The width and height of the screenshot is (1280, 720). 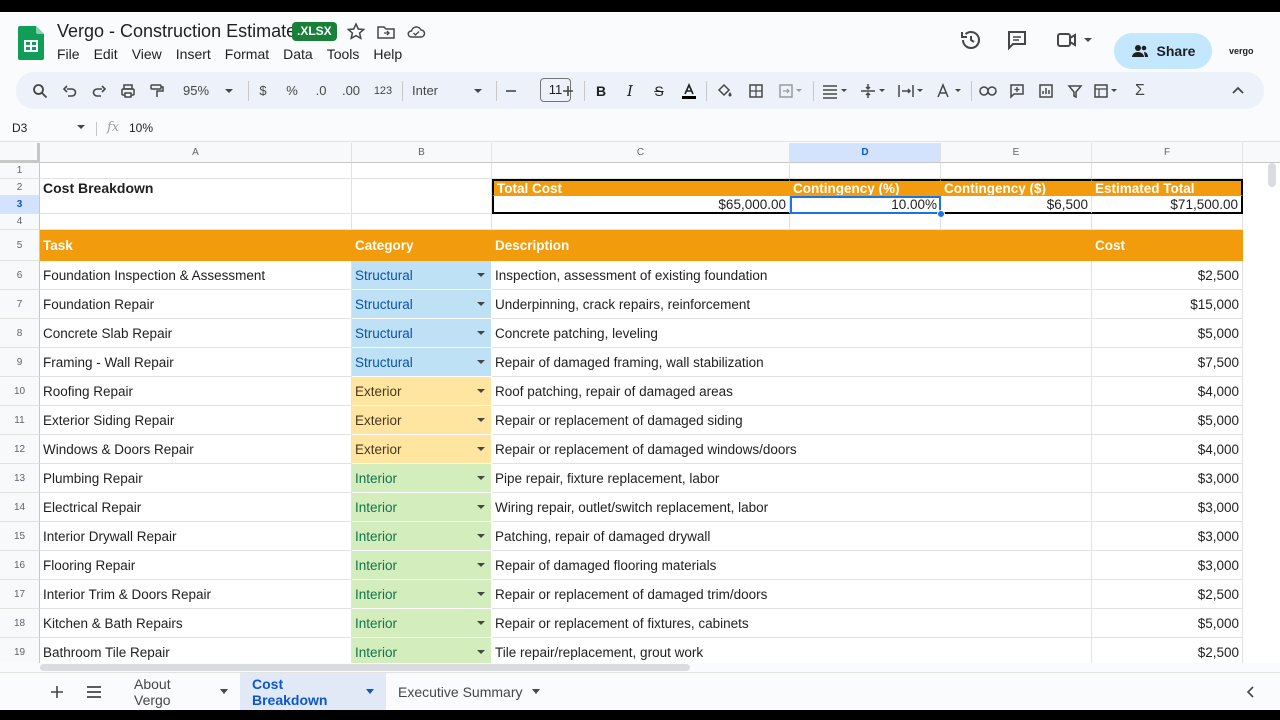 What do you see at coordinates (20, 536) in the screenshot?
I see `row-header: 15` at bounding box center [20, 536].